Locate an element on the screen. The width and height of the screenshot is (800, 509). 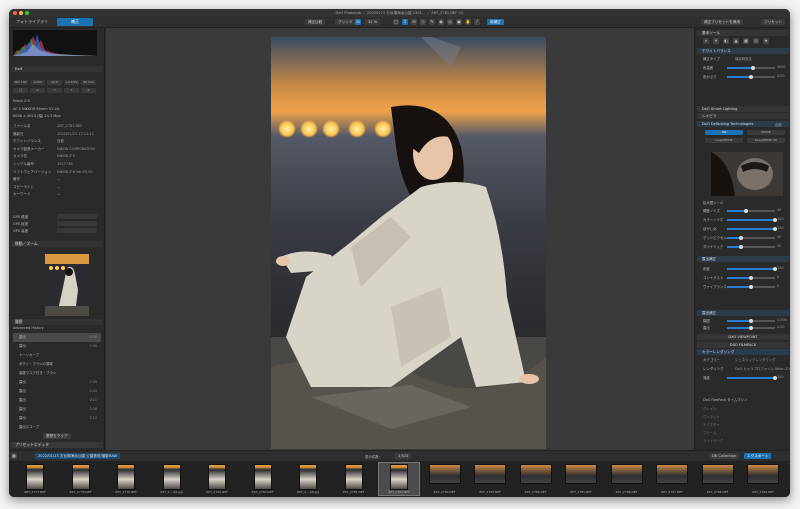
filmstrip-thumbnail: Z6T_2779.NEF is located at coordinates (126, 479).